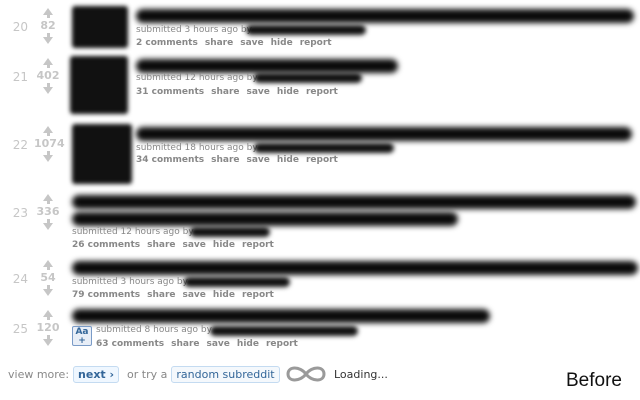 This screenshot has width=640, height=400. I want to click on vote-block: 1074, so click(49, 144).